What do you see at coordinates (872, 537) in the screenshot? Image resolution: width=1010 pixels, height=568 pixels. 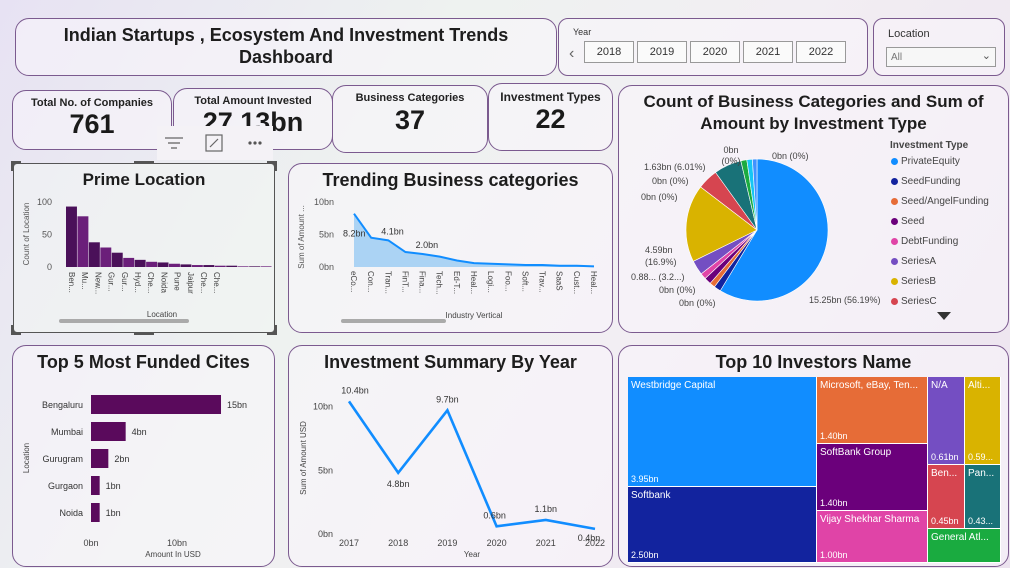 I see `treemap-tile: Vijay Shekhar Sharma 1.00bn` at bounding box center [872, 537].